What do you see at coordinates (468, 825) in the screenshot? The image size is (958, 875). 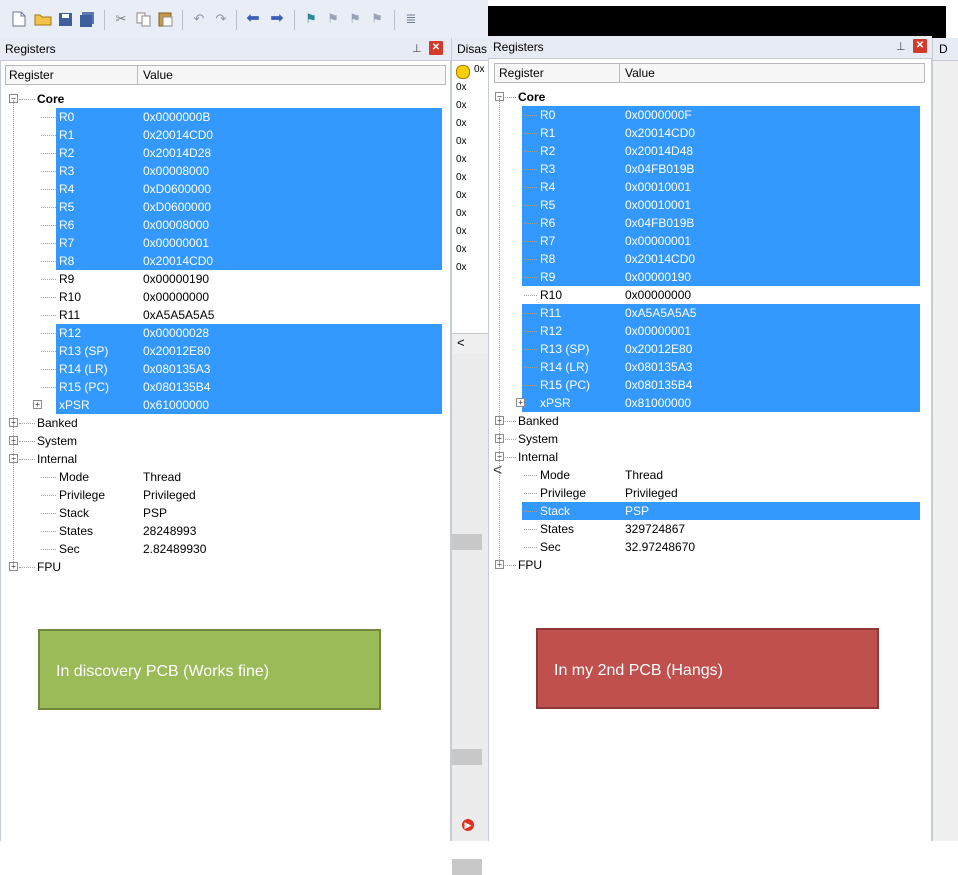 I see `breakpoint-icon: ▶` at bounding box center [468, 825].